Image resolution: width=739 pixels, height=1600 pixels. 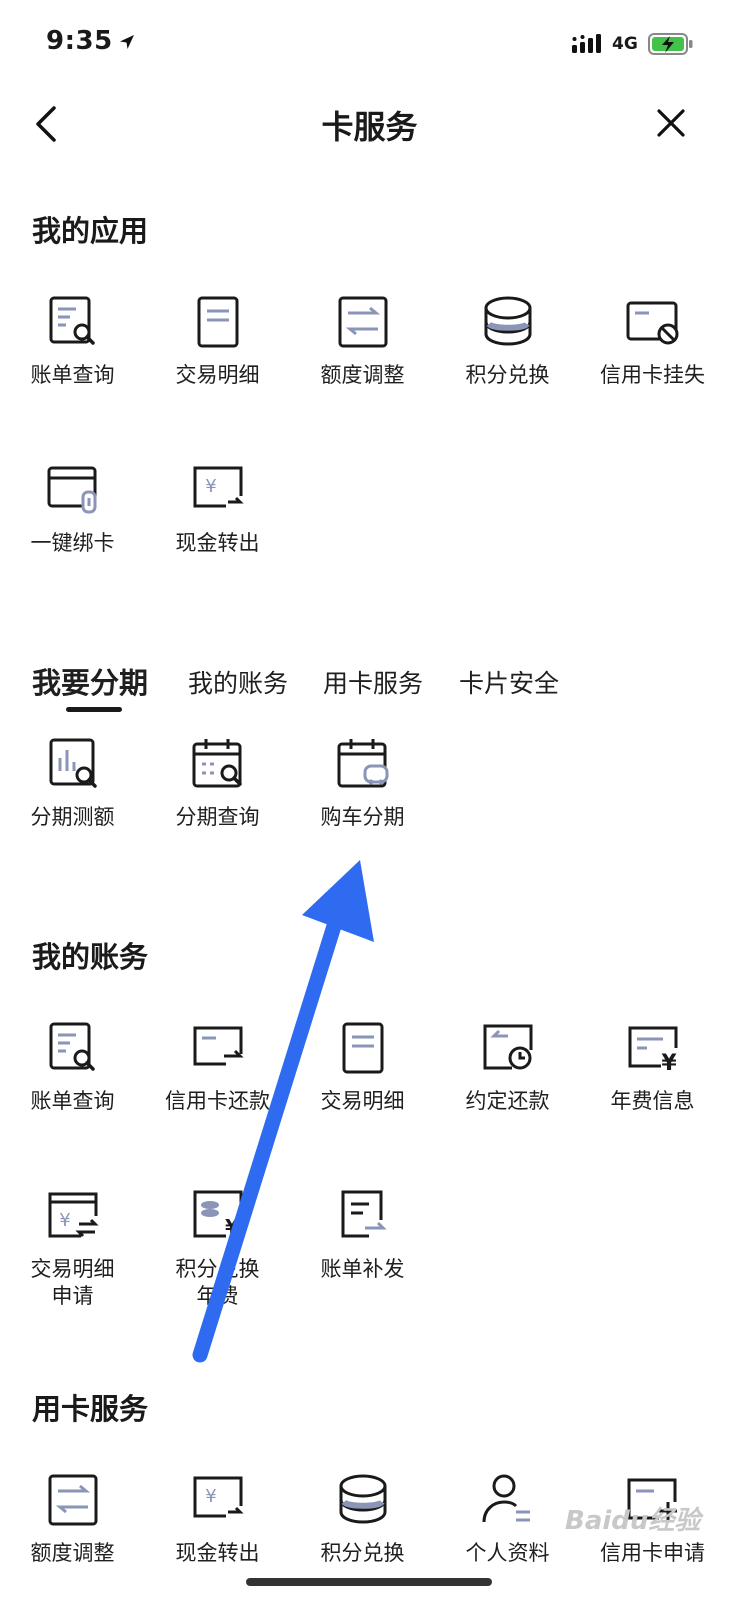 I want to click on status-time: 9:35, so click(x=79, y=41).